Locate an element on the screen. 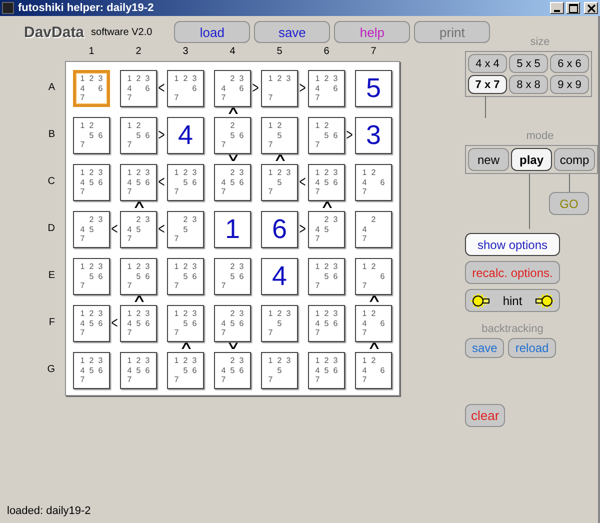 This screenshot has width=600, height=523. puzzle-cell: 1 2 5 6 7 is located at coordinates (91, 135).